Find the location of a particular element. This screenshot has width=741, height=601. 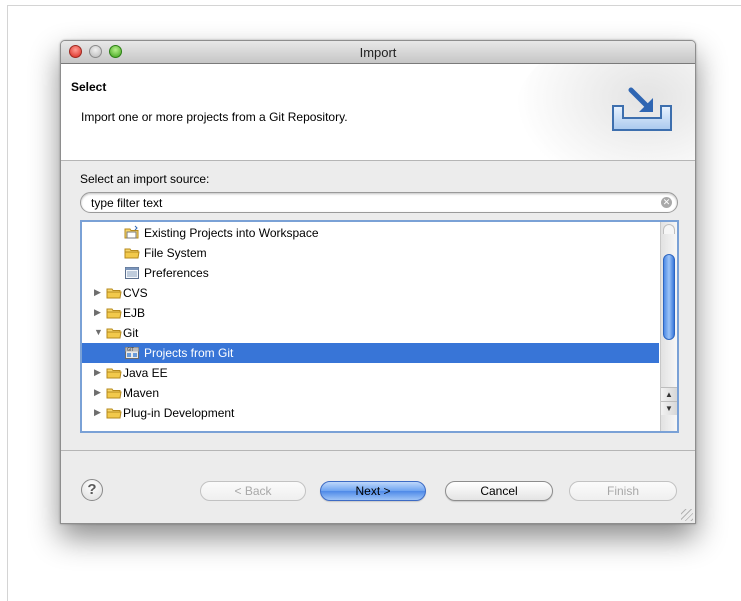

svg-text: GIT is located at coordinates (130, 349).